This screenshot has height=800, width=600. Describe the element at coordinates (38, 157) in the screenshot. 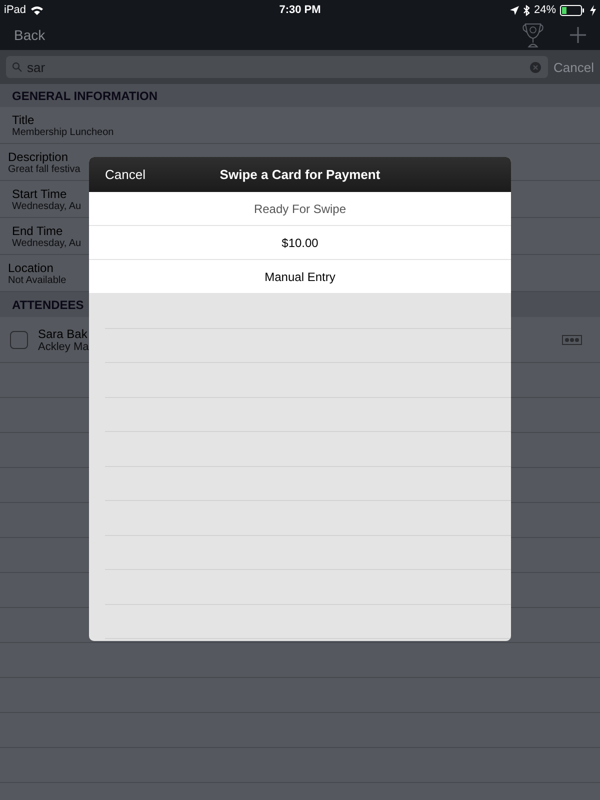

I see `field-label: Description` at that location.